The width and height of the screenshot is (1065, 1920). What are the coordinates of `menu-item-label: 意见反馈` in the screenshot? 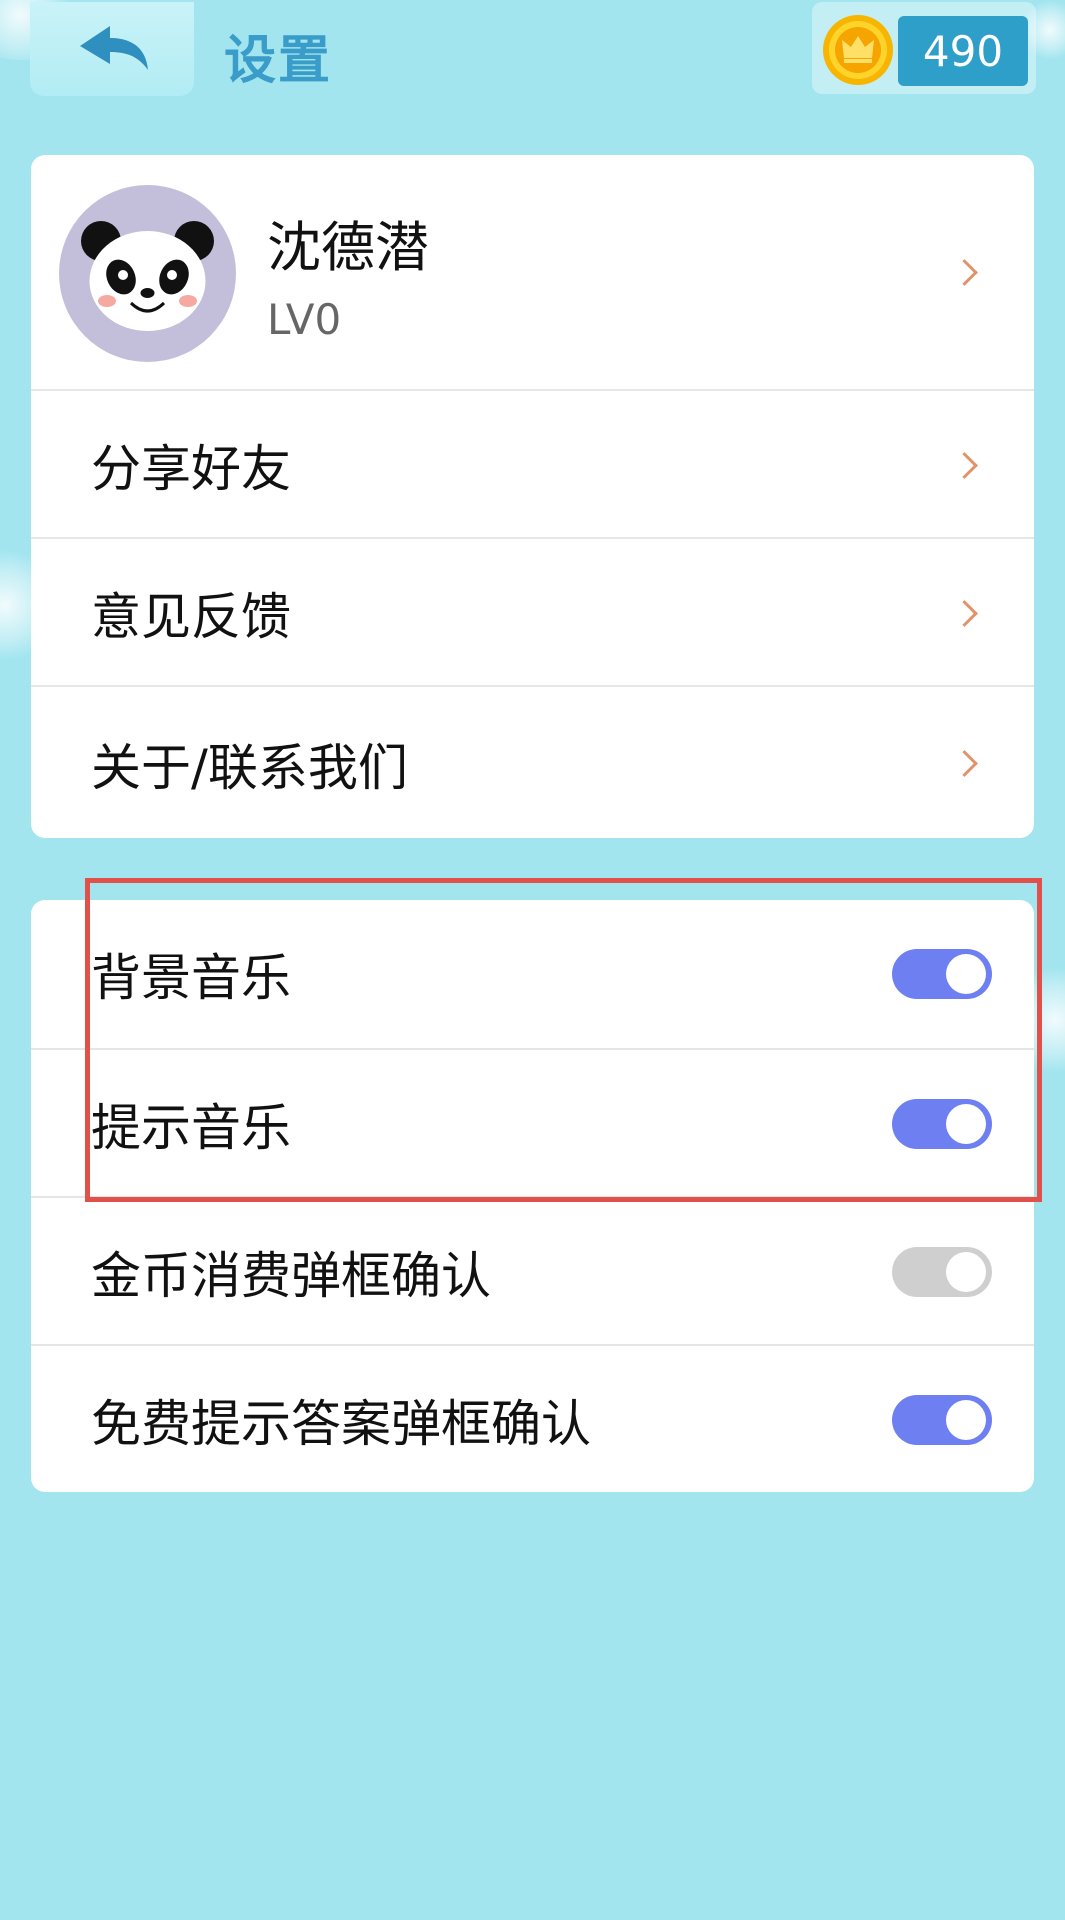 It's located at (191, 617).